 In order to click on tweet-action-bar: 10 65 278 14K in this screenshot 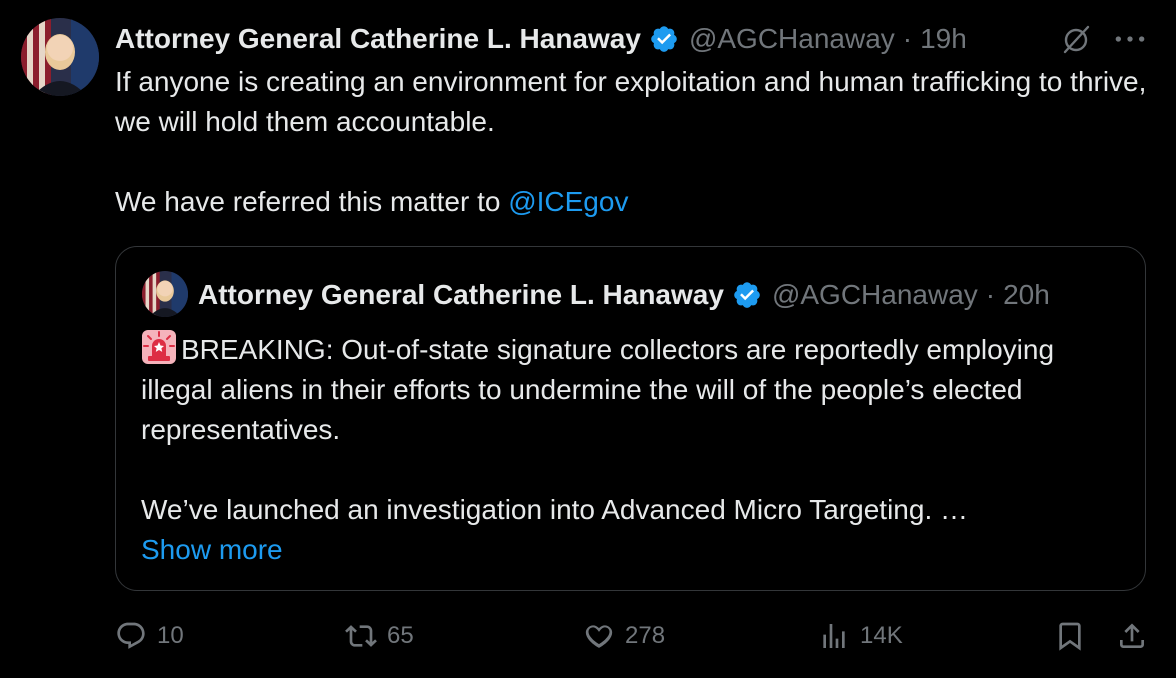, I will do `click(588, 638)`.